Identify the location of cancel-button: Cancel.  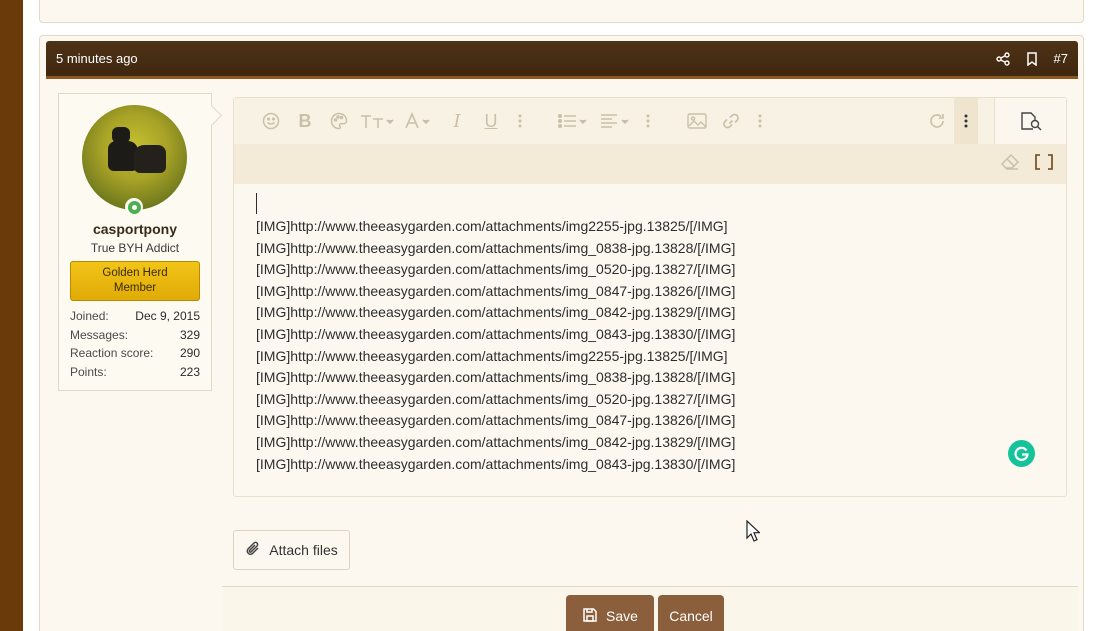
(691, 613).